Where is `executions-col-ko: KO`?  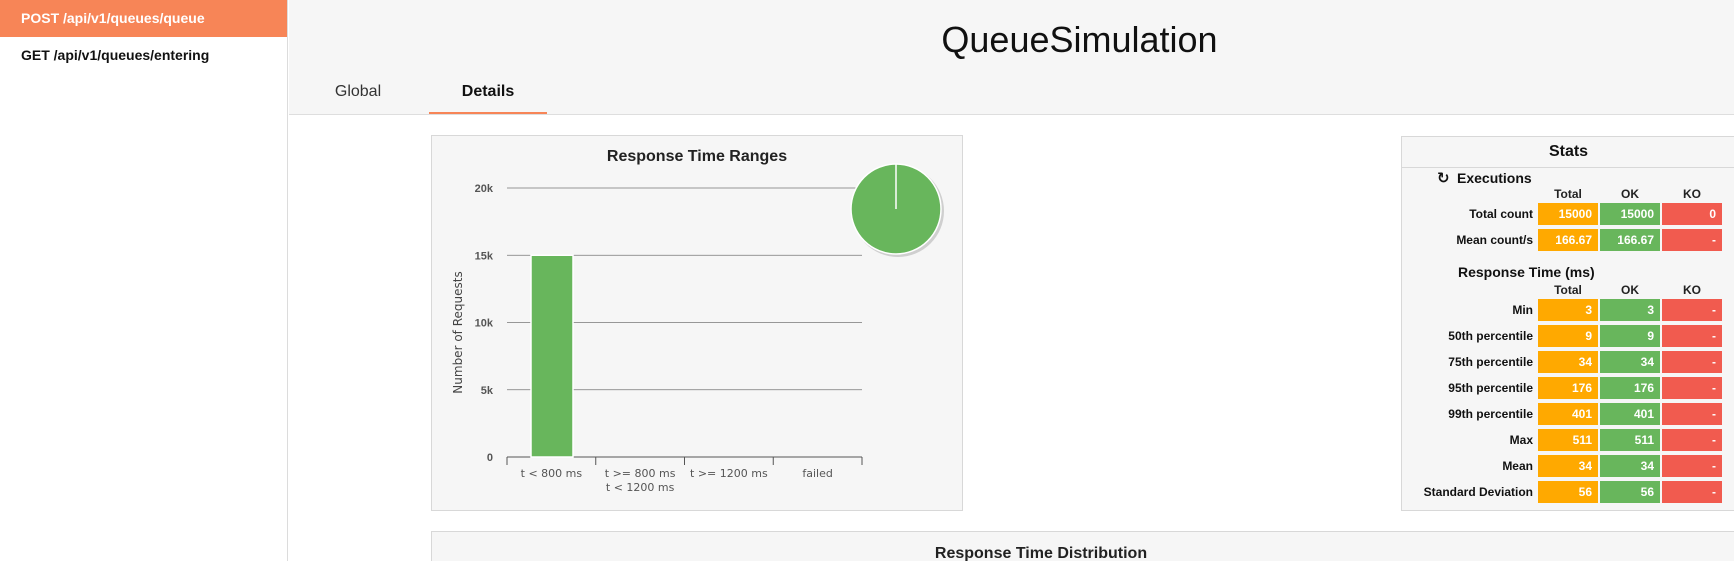 executions-col-ko: KO is located at coordinates (1692, 194).